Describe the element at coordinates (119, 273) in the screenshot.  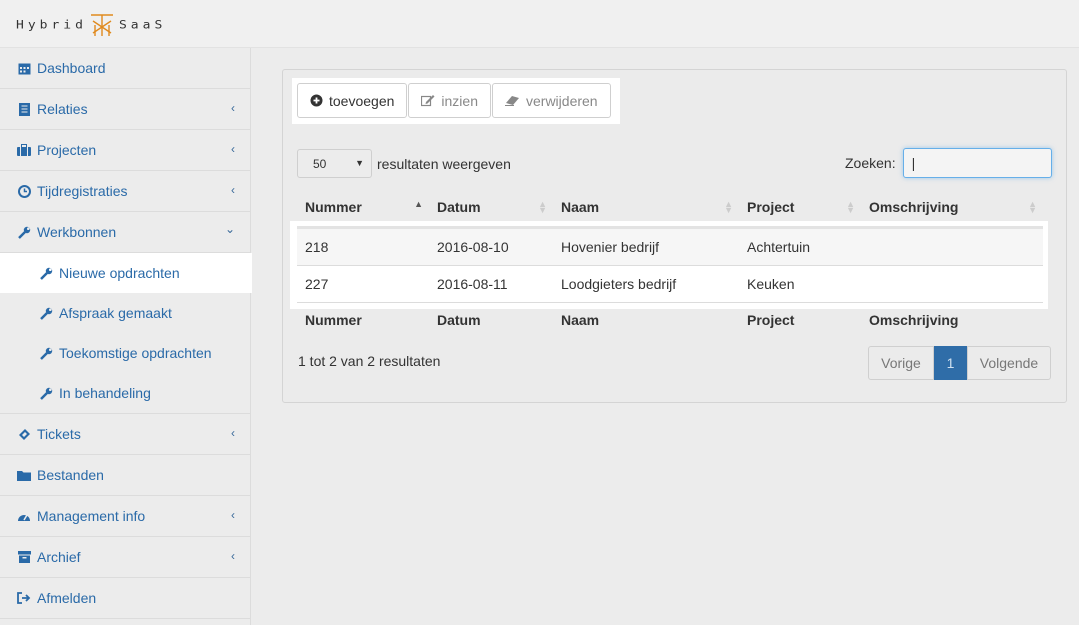
I see `sidebar-subitem-label: Nieuwe opdrachten` at that location.